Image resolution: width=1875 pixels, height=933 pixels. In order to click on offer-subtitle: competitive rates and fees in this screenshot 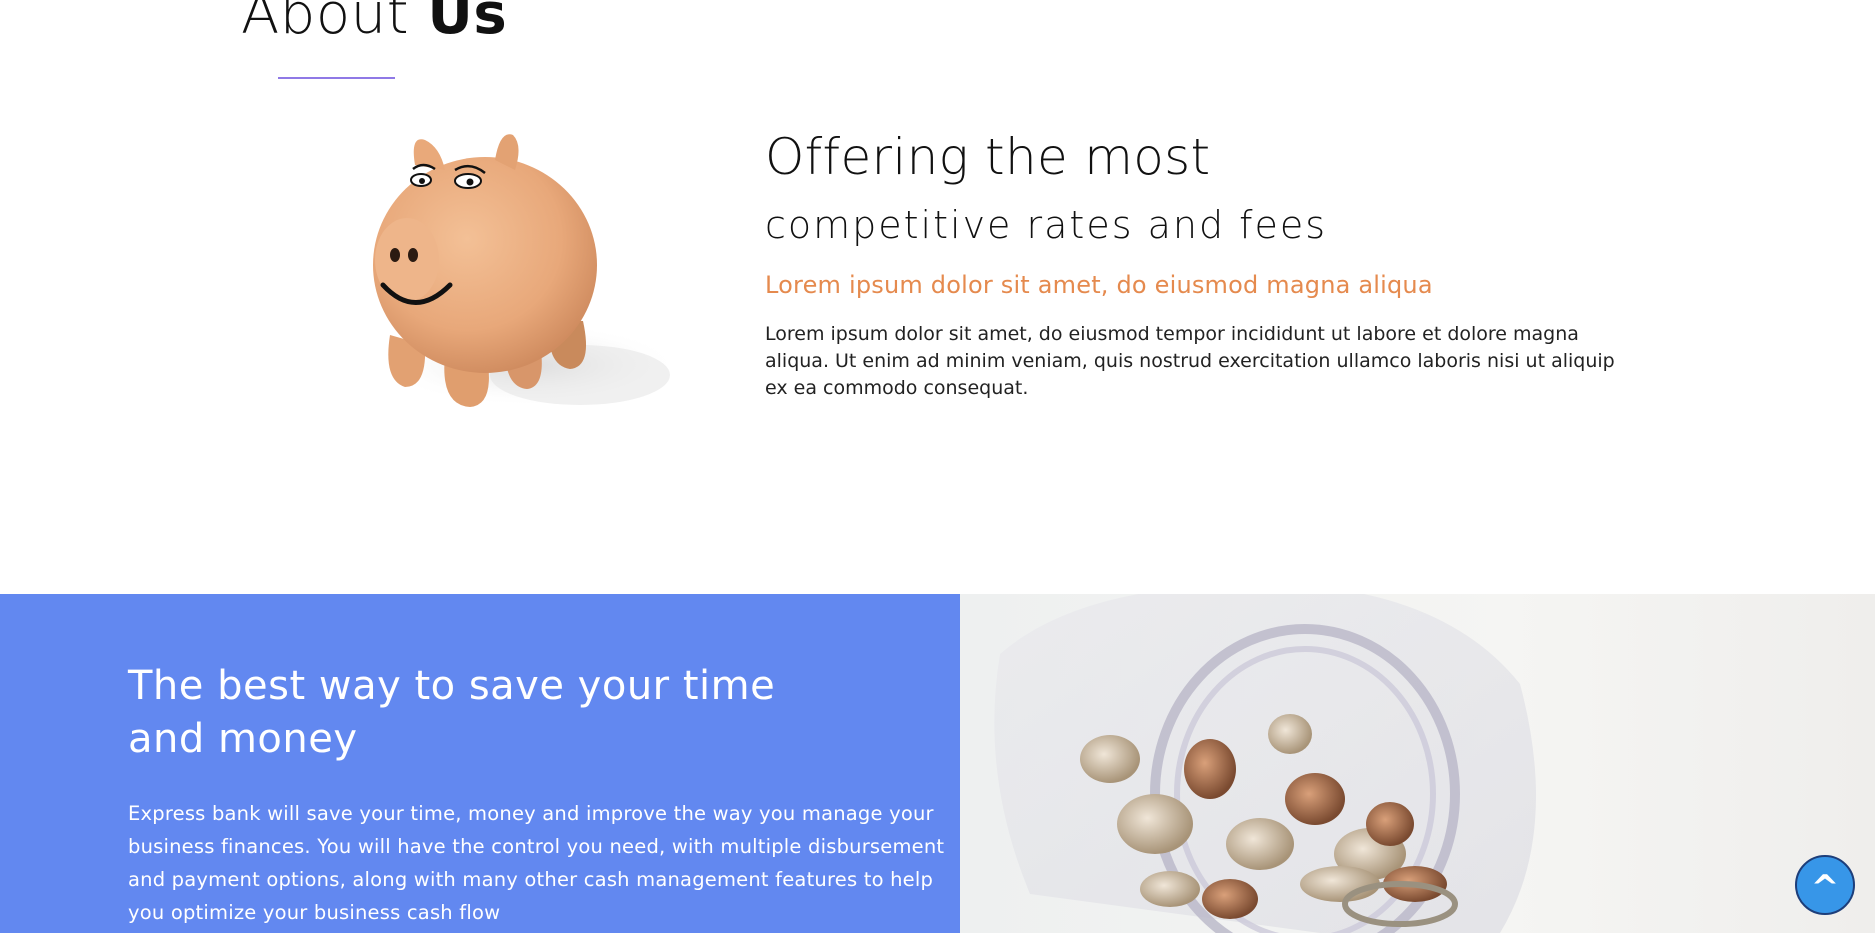, I will do `click(1046, 225)`.